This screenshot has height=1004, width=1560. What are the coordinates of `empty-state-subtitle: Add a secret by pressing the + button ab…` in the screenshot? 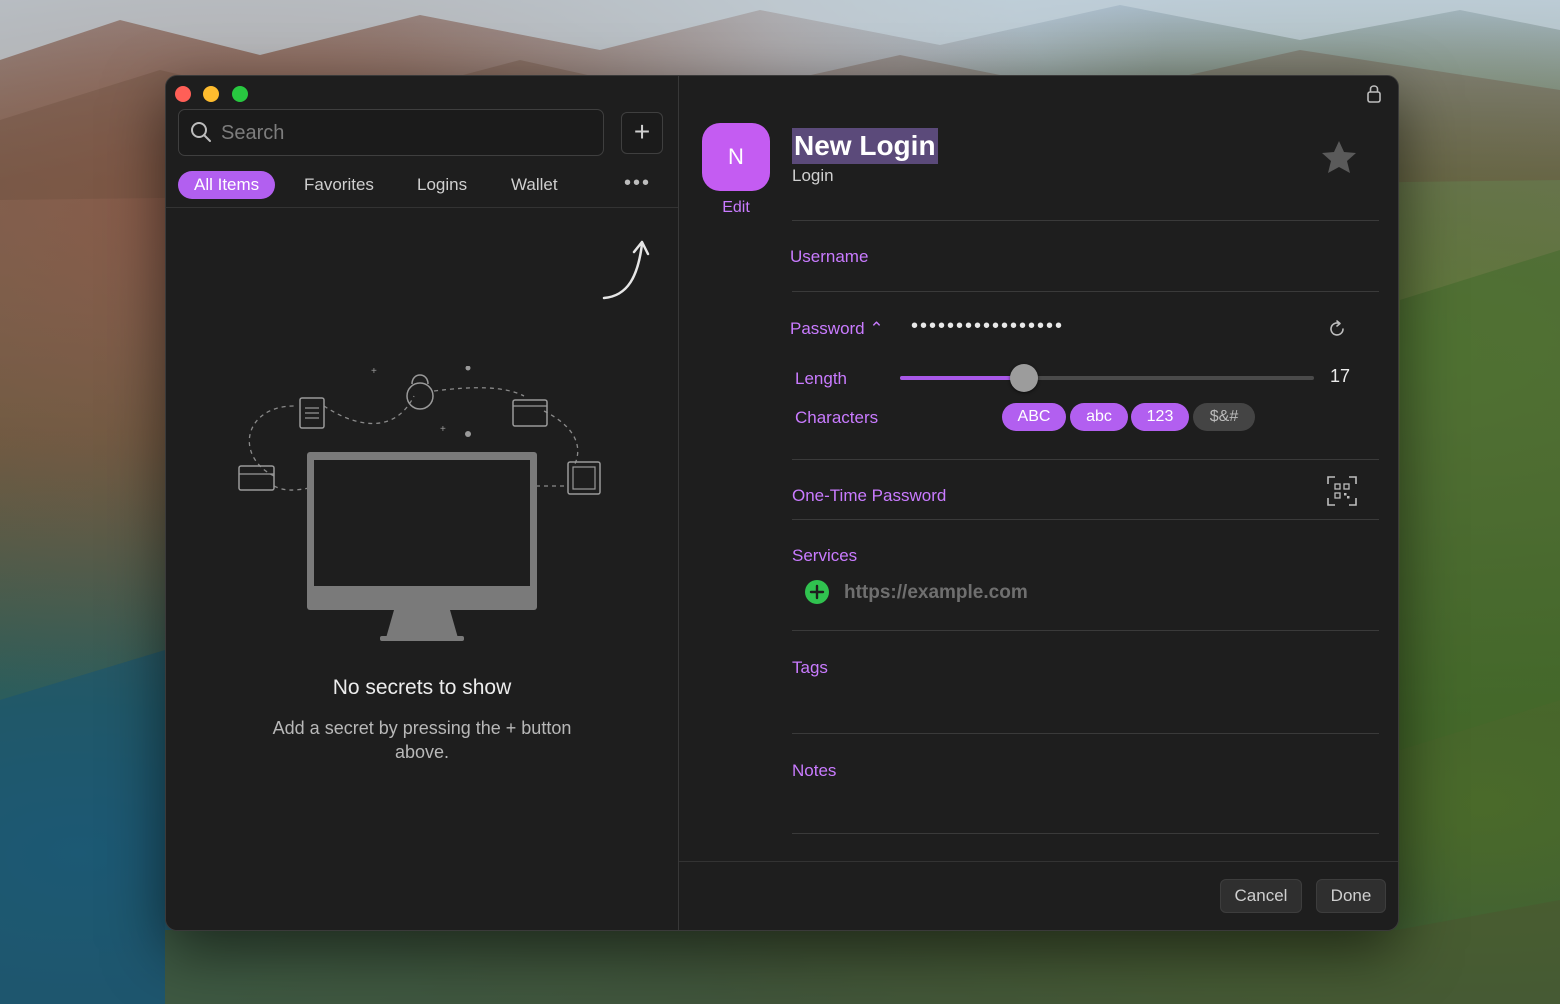 It's located at (422, 740).